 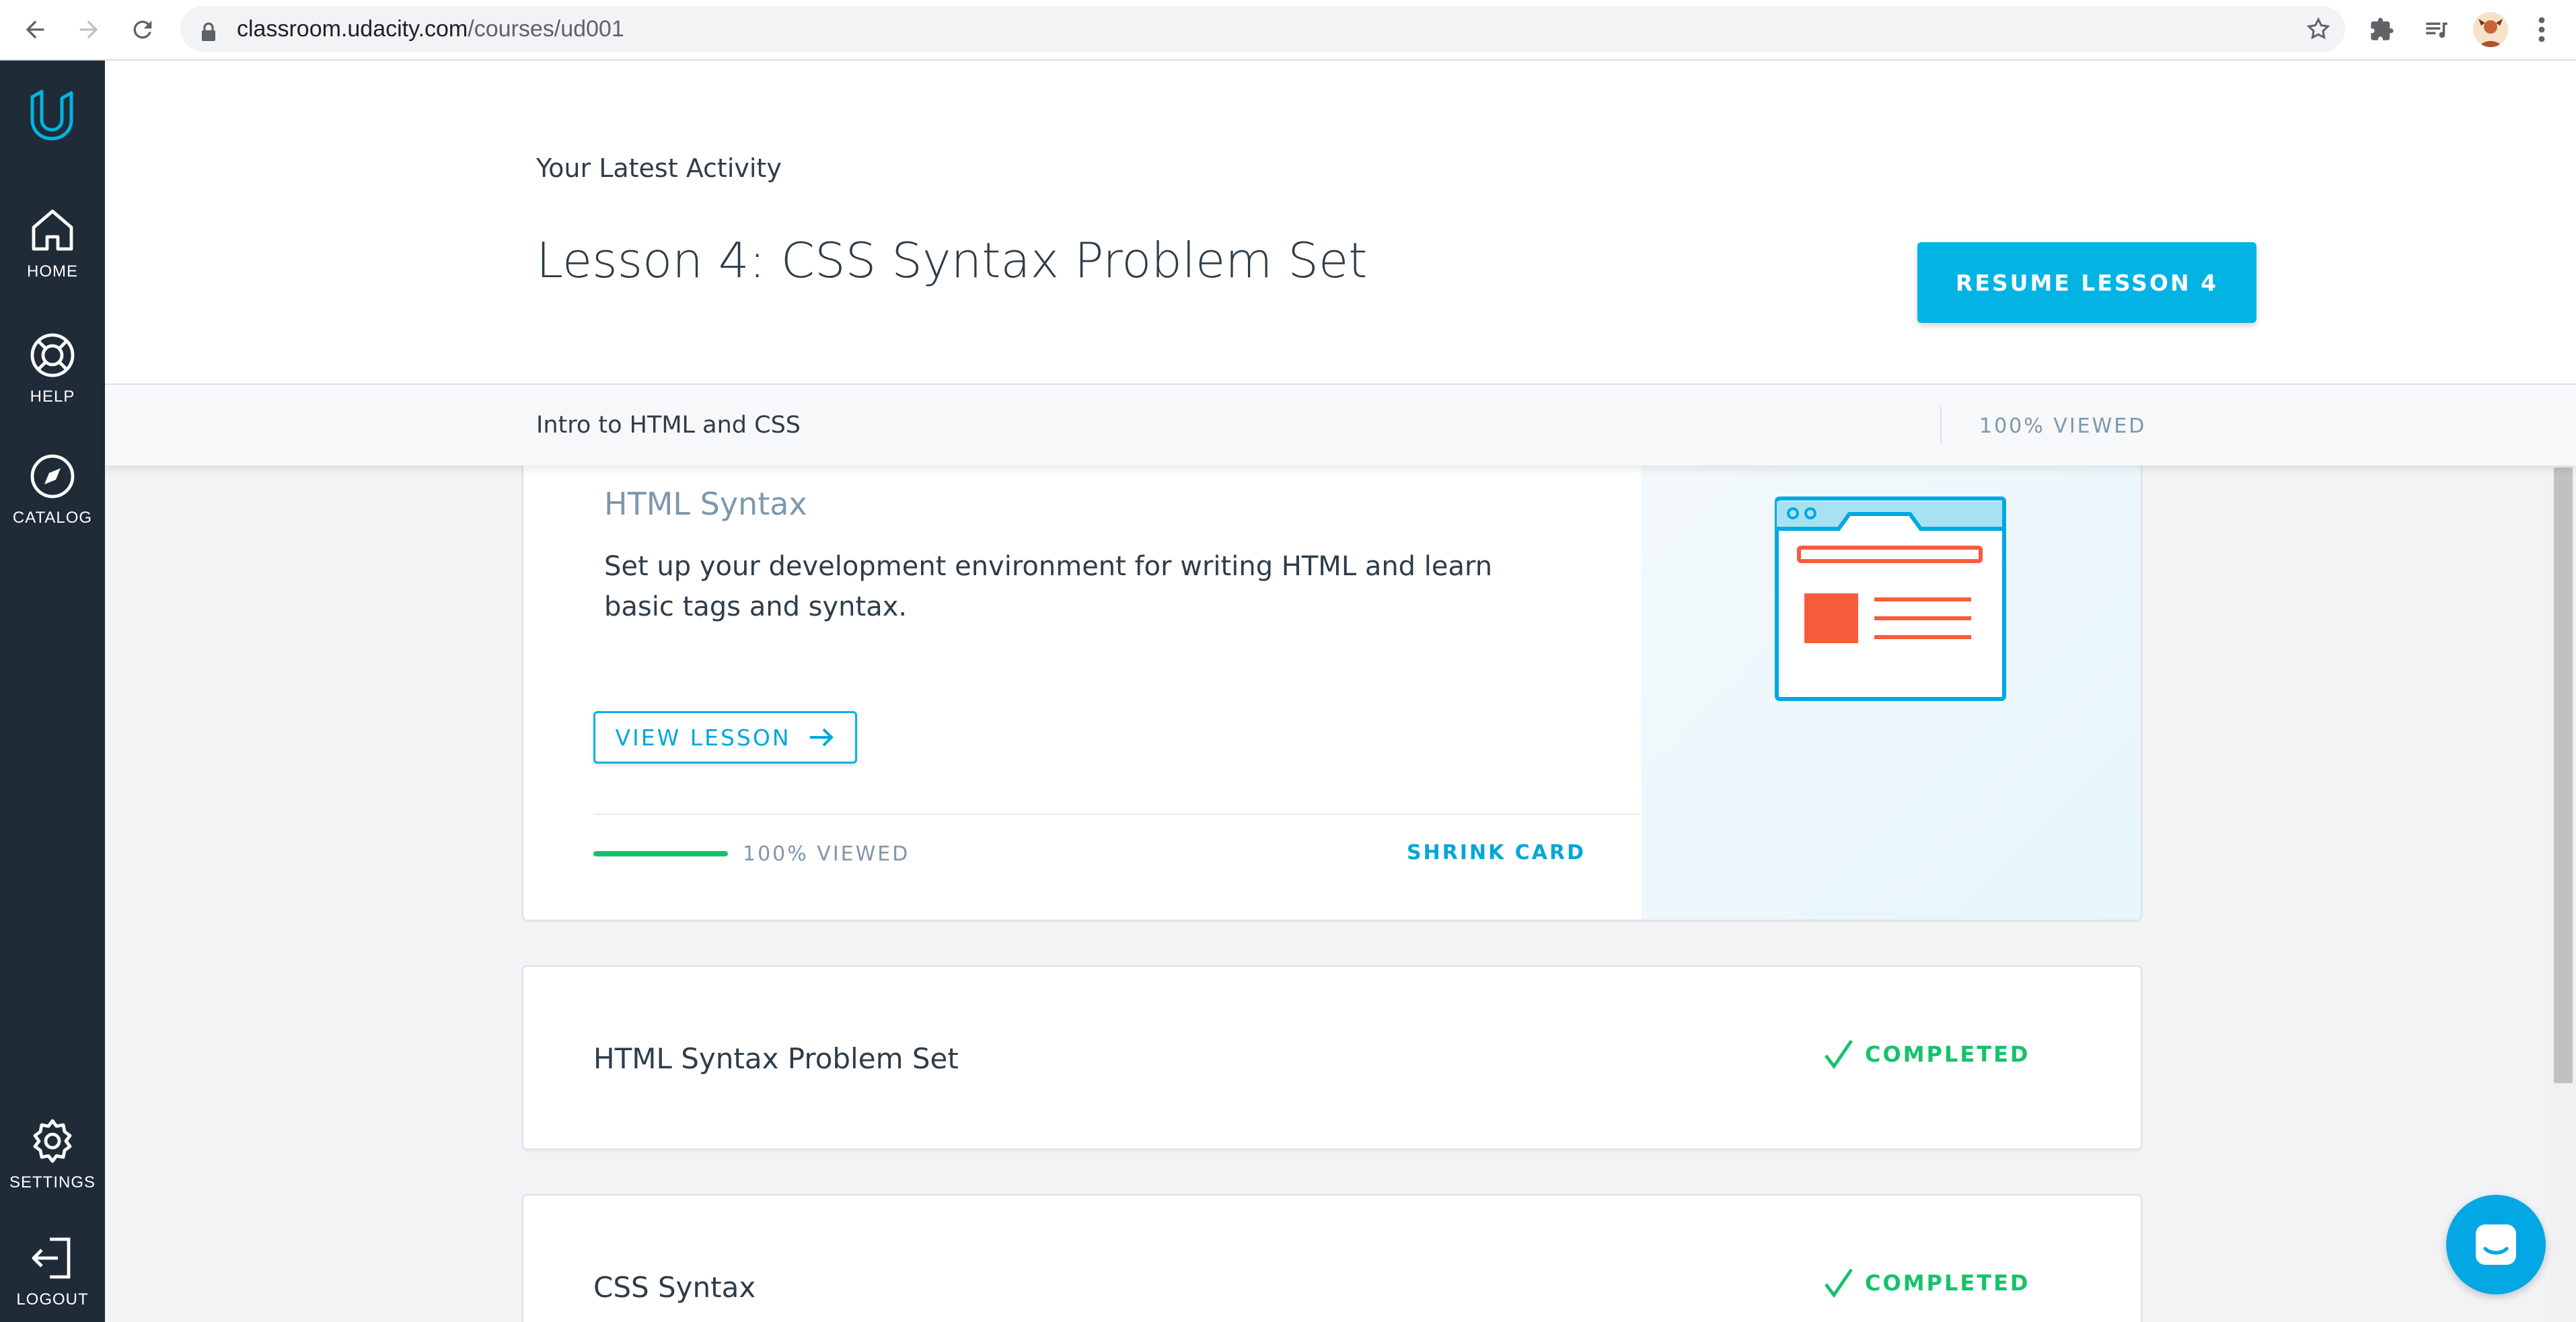 I want to click on puzzle-icon, so click(x=2382, y=29).